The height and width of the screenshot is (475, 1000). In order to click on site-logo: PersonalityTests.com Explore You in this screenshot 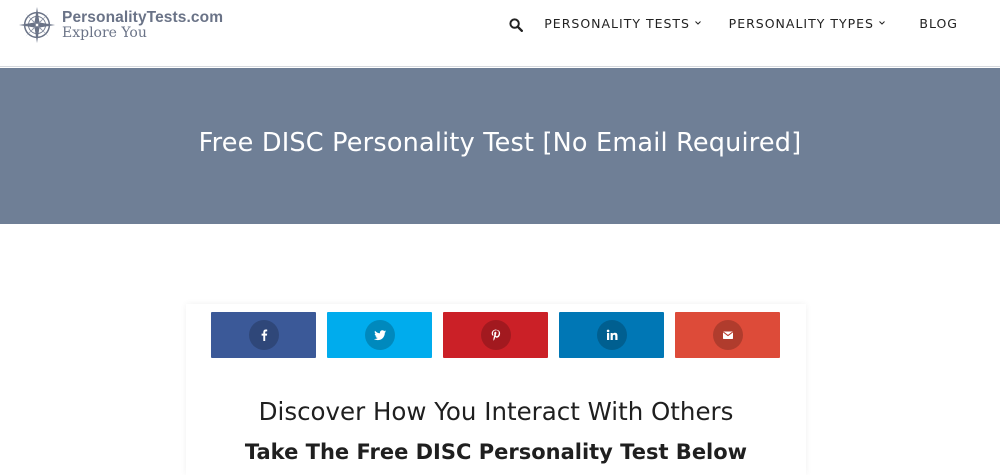, I will do `click(120, 25)`.